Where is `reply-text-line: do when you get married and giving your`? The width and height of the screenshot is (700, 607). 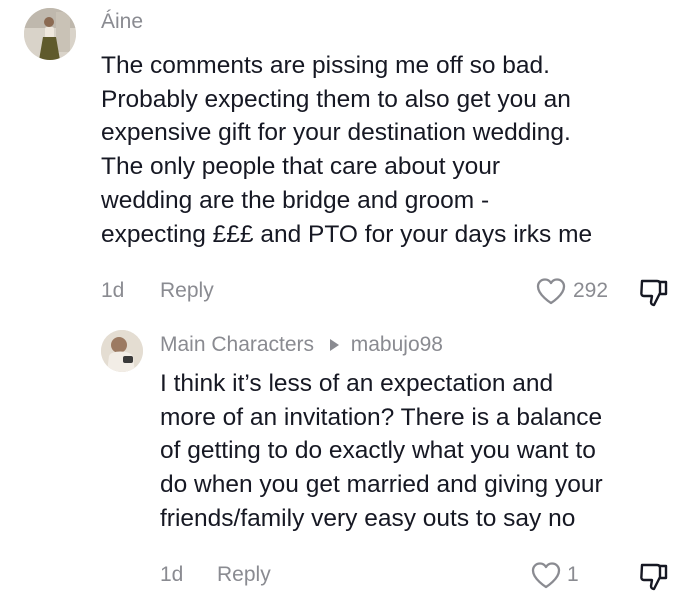 reply-text-line: do when you get married and giving your is located at coordinates (381, 485).